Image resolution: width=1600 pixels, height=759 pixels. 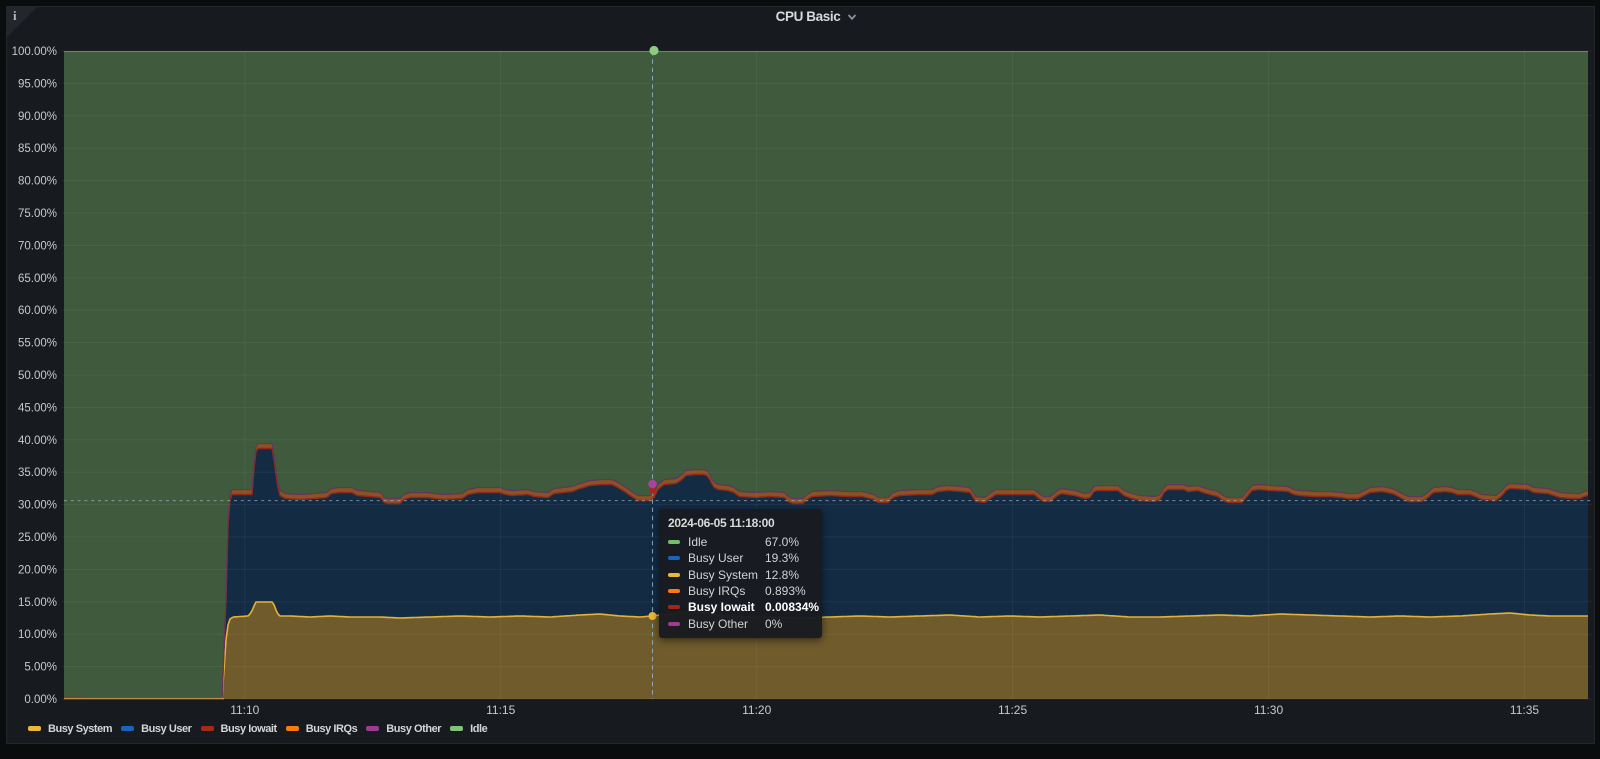 I want to click on svg-text: 35.00%, so click(x=37, y=473).